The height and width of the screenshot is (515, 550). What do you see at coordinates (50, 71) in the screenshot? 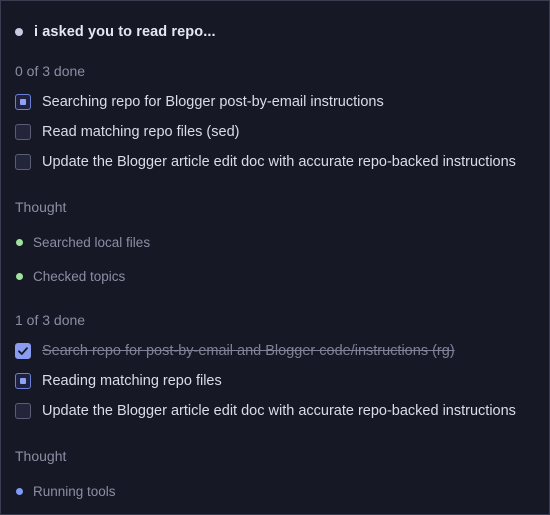
I see `task-progress-label: 0 of 3 done` at bounding box center [50, 71].